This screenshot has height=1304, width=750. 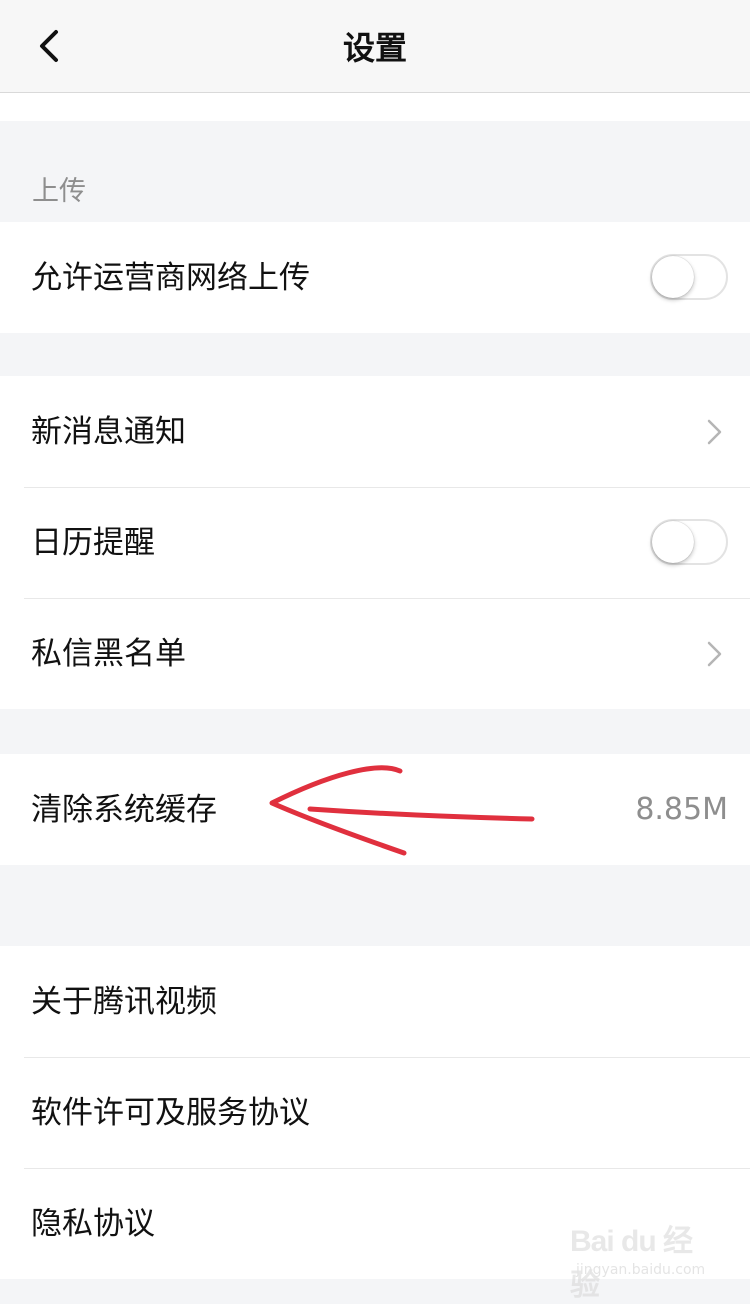 I want to click on allow-carrier-upload-toggle, so click(x=689, y=277).